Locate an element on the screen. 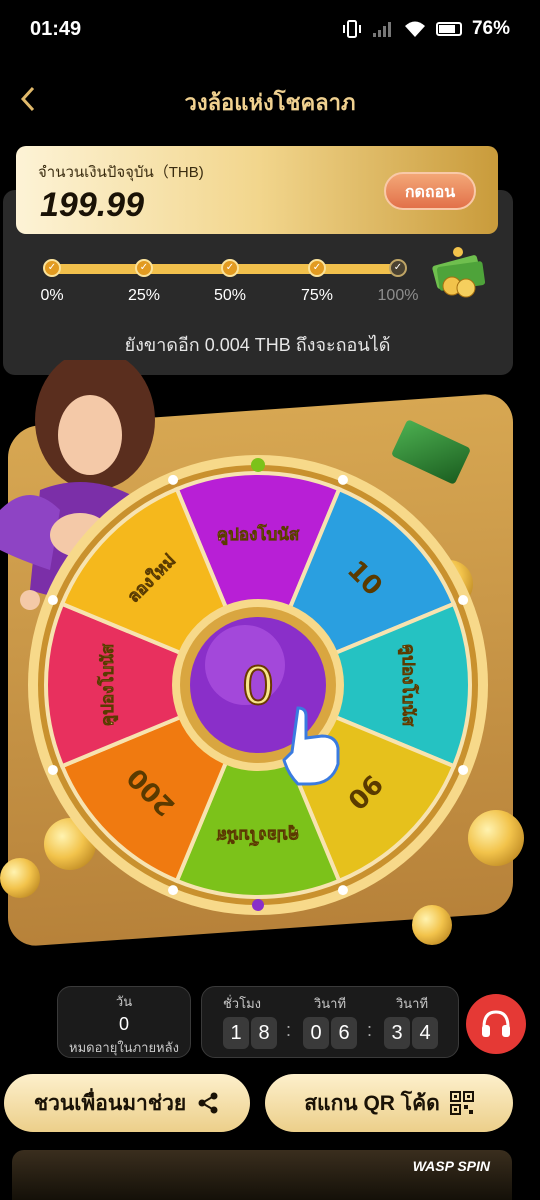 The width and height of the screenshot is (540, 1200). status-bar: 01:49 76% is located at coordinates (270, 30).